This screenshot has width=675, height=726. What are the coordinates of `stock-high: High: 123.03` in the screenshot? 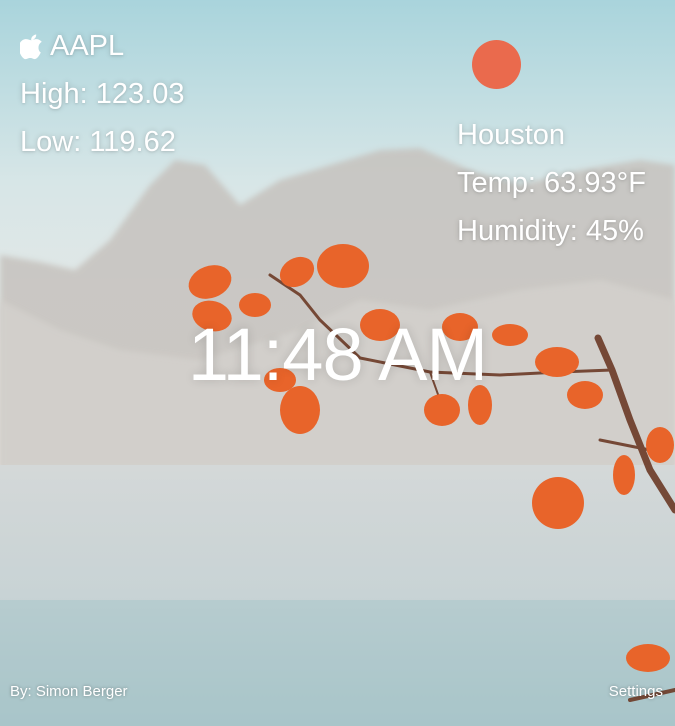 It's located at (102, 94).